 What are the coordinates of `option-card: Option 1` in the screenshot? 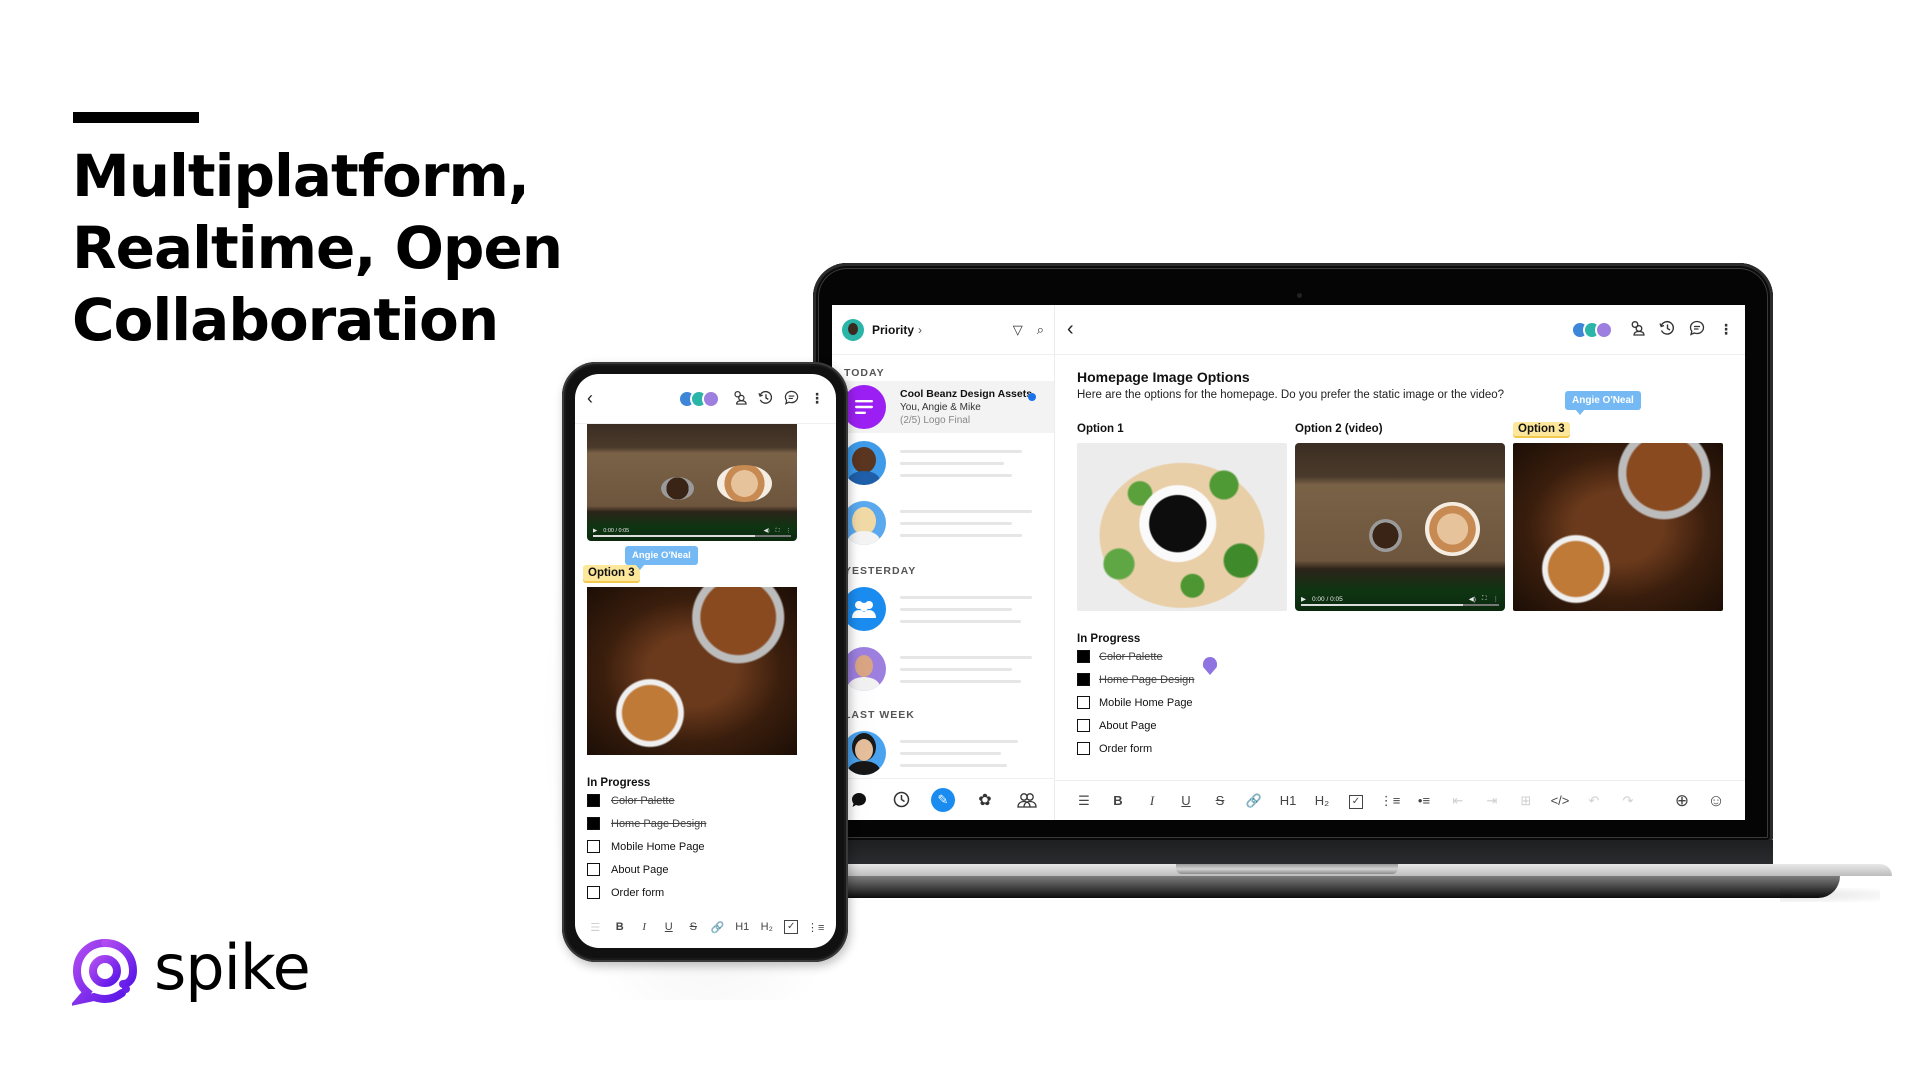 It's located at (1182, 516).